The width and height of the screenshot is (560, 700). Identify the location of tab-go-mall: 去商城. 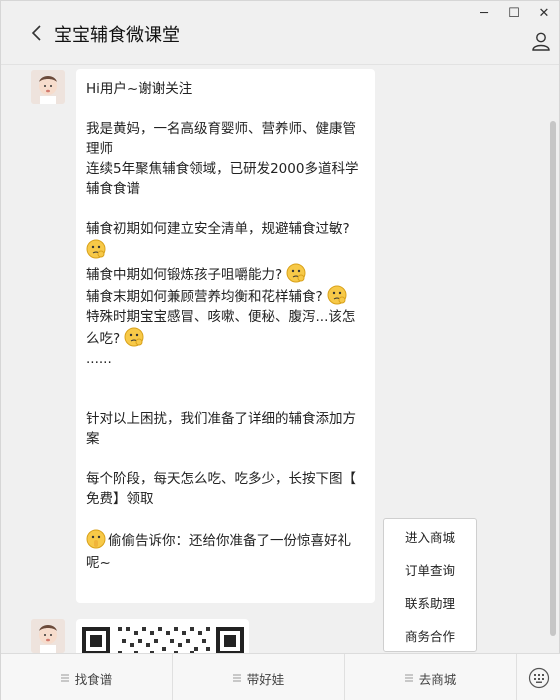
(431, 677).